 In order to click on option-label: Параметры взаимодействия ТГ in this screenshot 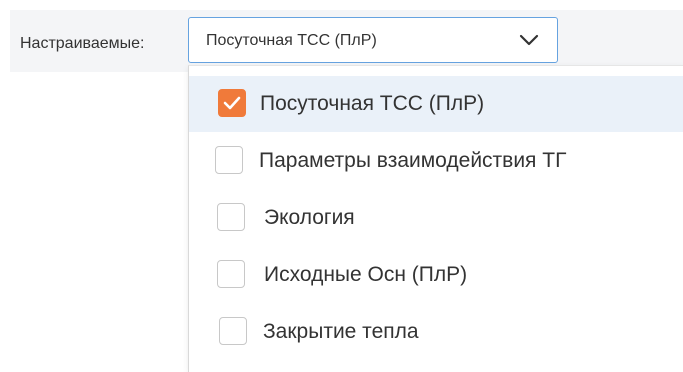, I will do `click(413, 160)`.